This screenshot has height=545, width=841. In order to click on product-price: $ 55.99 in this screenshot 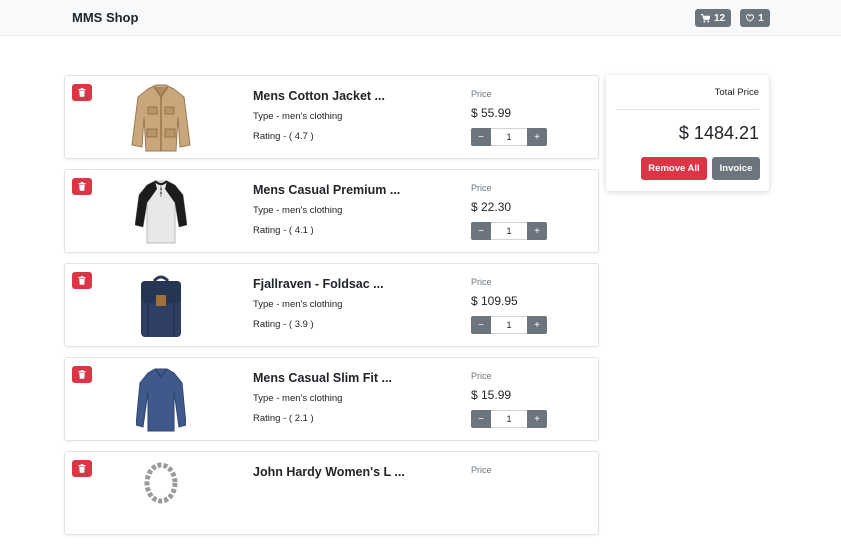, I will do `click(491, 113)`.